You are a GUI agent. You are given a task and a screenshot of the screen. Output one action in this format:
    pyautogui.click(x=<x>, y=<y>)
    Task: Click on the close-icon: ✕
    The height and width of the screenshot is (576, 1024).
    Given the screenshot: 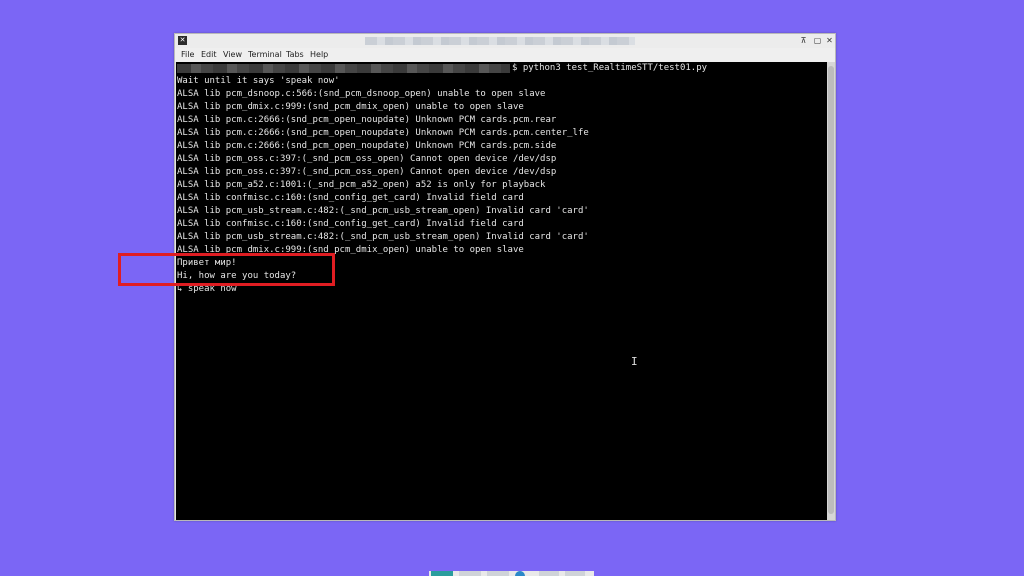 What is the action you would take?
    pyautogui.click(x=829, y=40)
    